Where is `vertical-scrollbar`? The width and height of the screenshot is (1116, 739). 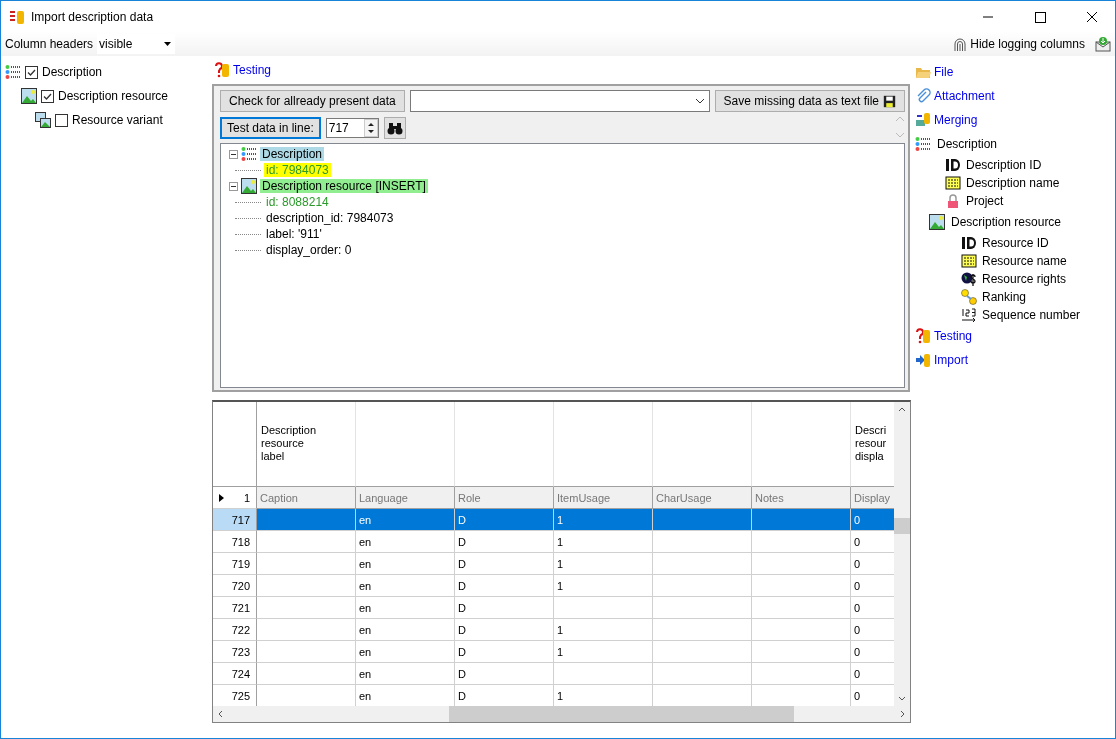 vertical-scrollbar is located at coordinates (902, 554).